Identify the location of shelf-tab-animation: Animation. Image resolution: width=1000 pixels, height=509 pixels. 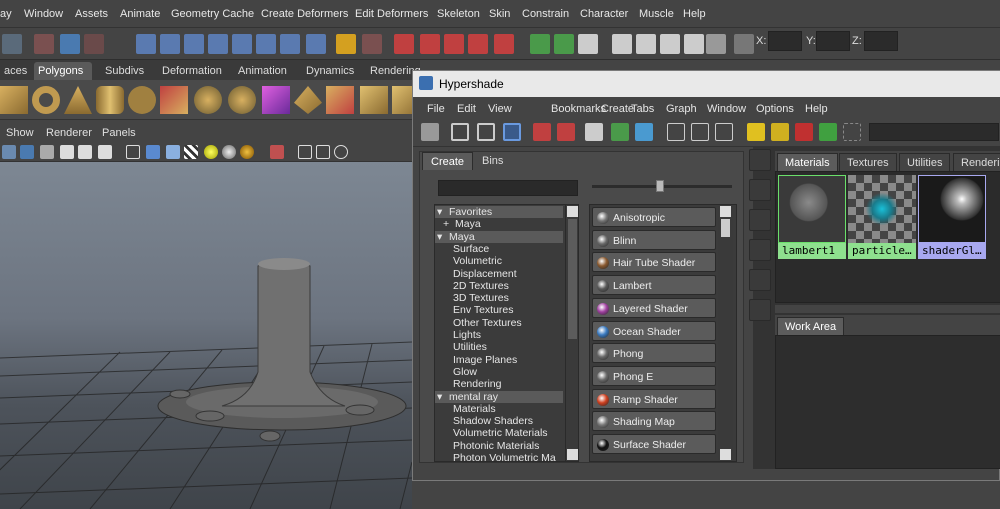
(264, 71).